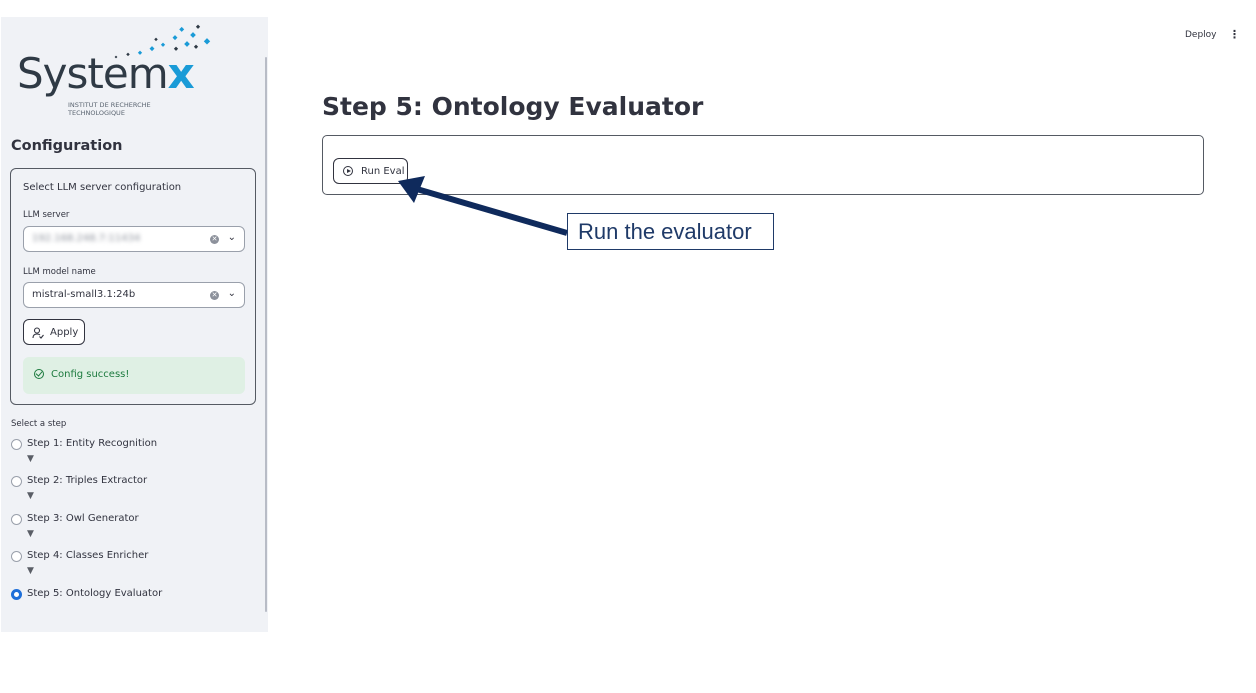  I want to click on annotation-callout: Run the evaluator, so click(670, 231).